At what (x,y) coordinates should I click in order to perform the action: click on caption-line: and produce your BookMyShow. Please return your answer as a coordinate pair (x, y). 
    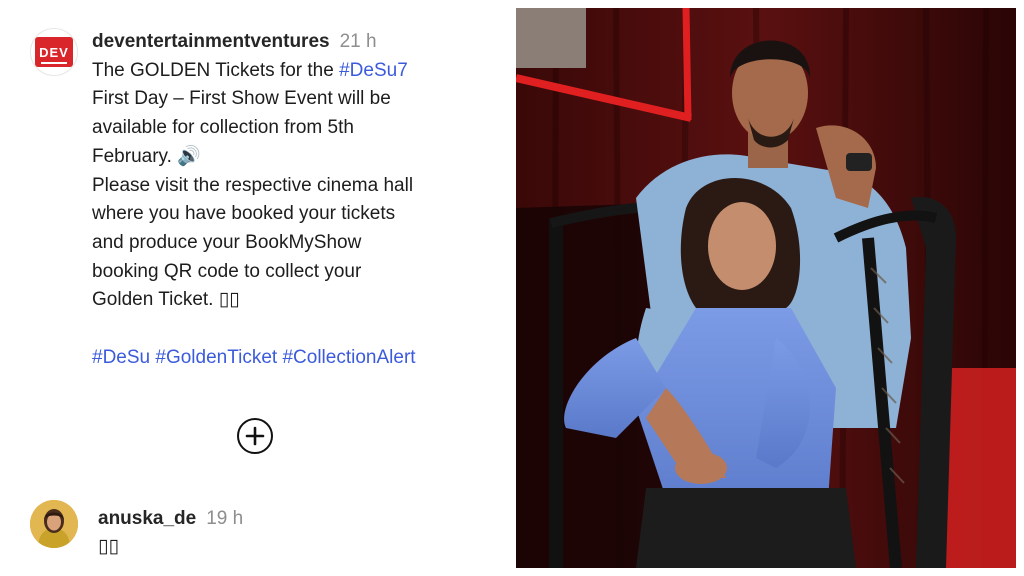
    Looking at the image, I should click on (227, 242).